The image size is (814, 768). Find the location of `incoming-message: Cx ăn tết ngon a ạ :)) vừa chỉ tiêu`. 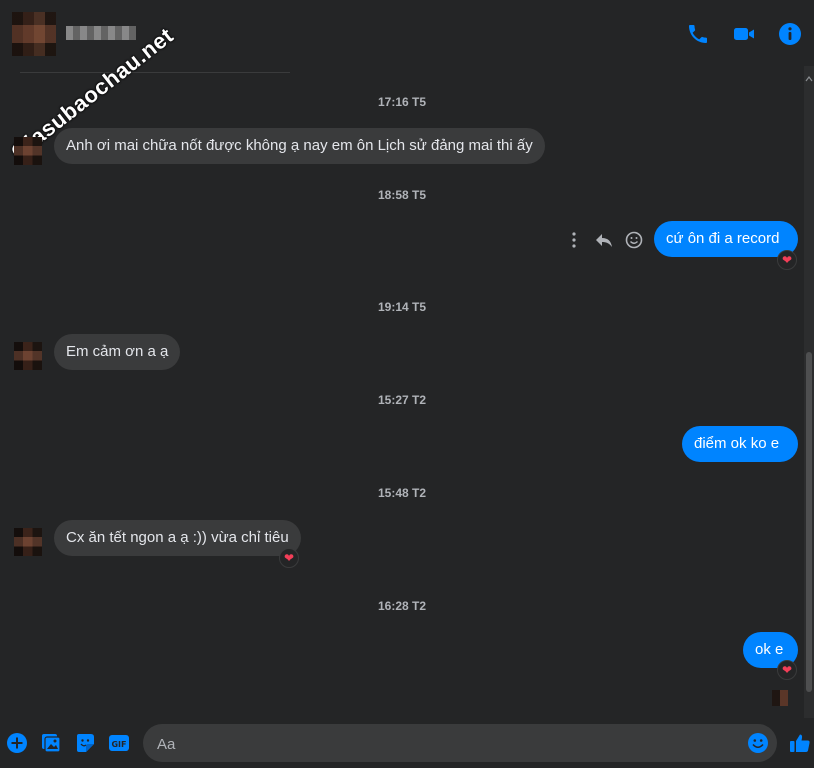

incoming-message: Cx ăn tết ngon a ạ :)) vừa chỉ tiêu is located at coordinates (177, 538).